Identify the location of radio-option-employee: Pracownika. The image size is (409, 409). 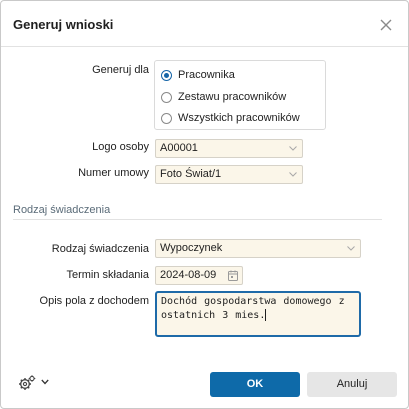
(198, 75).